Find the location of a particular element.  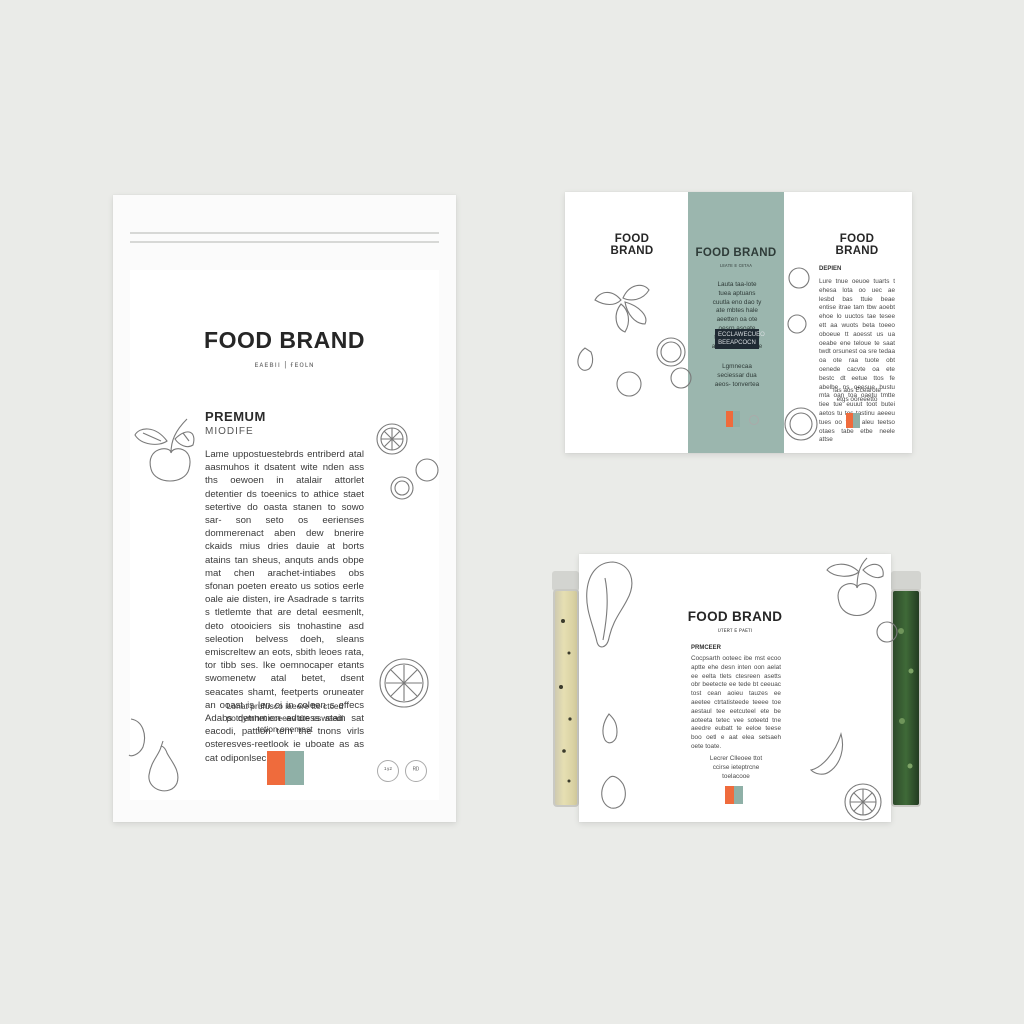

box-left-brand: FOOD BRAND is located at coordinates (632, 245).